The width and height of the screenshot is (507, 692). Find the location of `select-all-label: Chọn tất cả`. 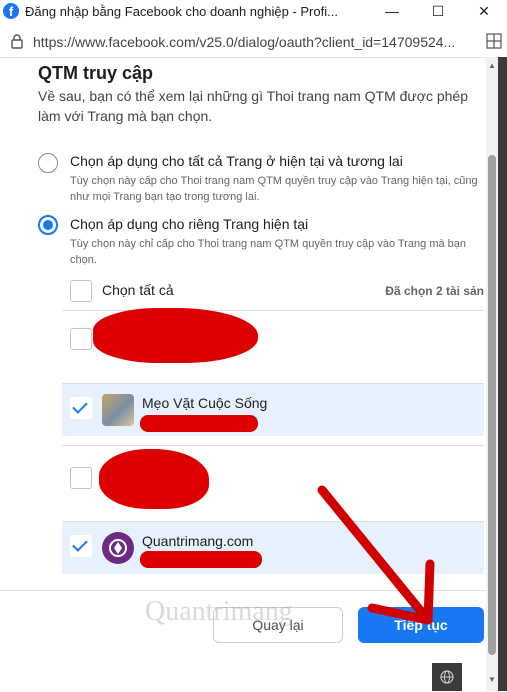

select-all-label: Chọn tất cả is located at coordinates (138, 290).